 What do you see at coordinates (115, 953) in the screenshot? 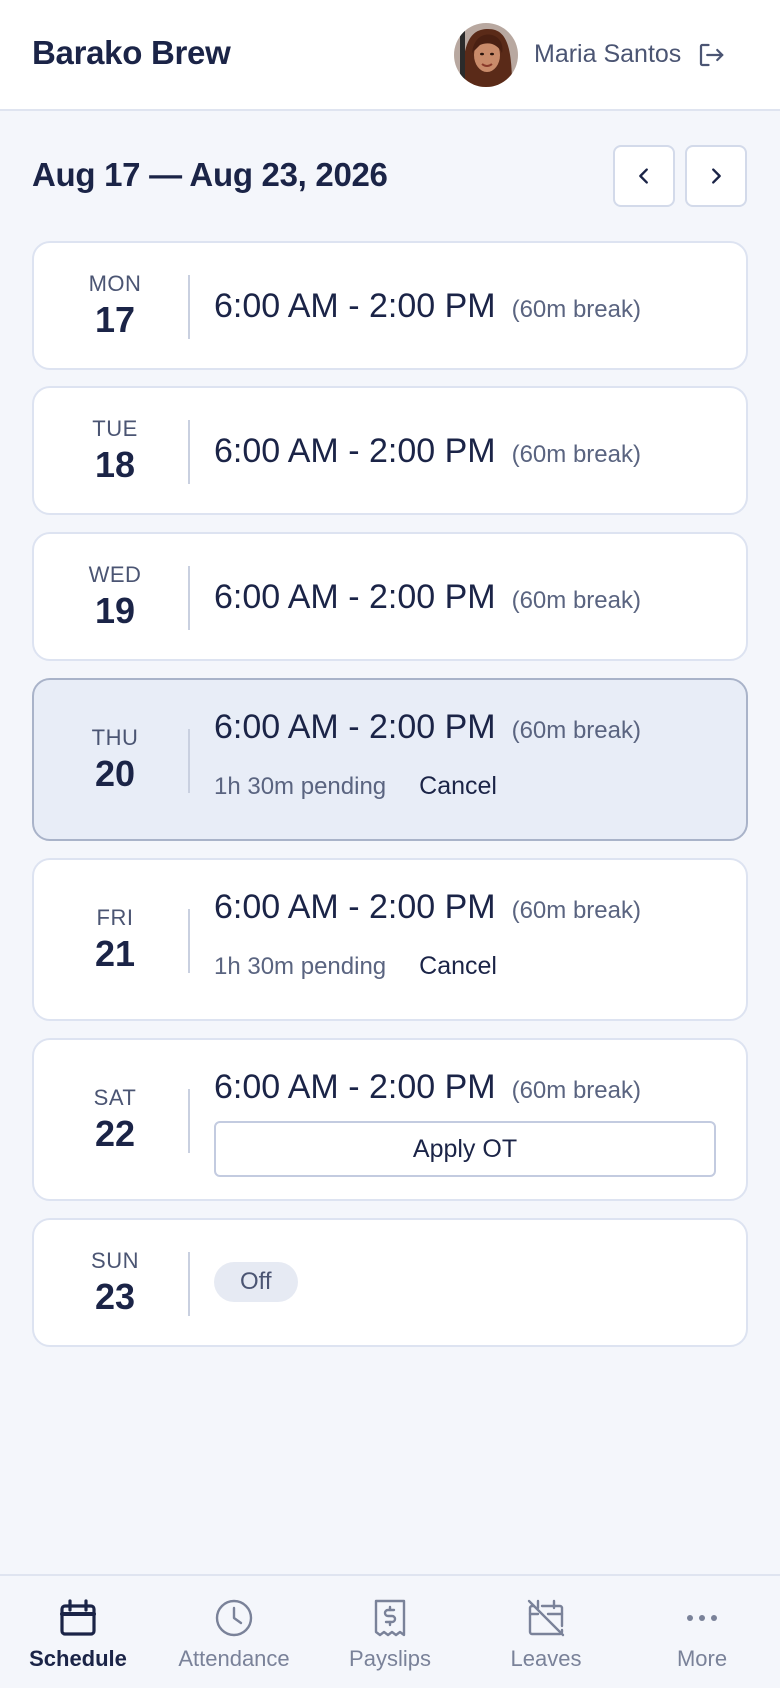
I see `day-date: 21` at bounding box center [115, 953].